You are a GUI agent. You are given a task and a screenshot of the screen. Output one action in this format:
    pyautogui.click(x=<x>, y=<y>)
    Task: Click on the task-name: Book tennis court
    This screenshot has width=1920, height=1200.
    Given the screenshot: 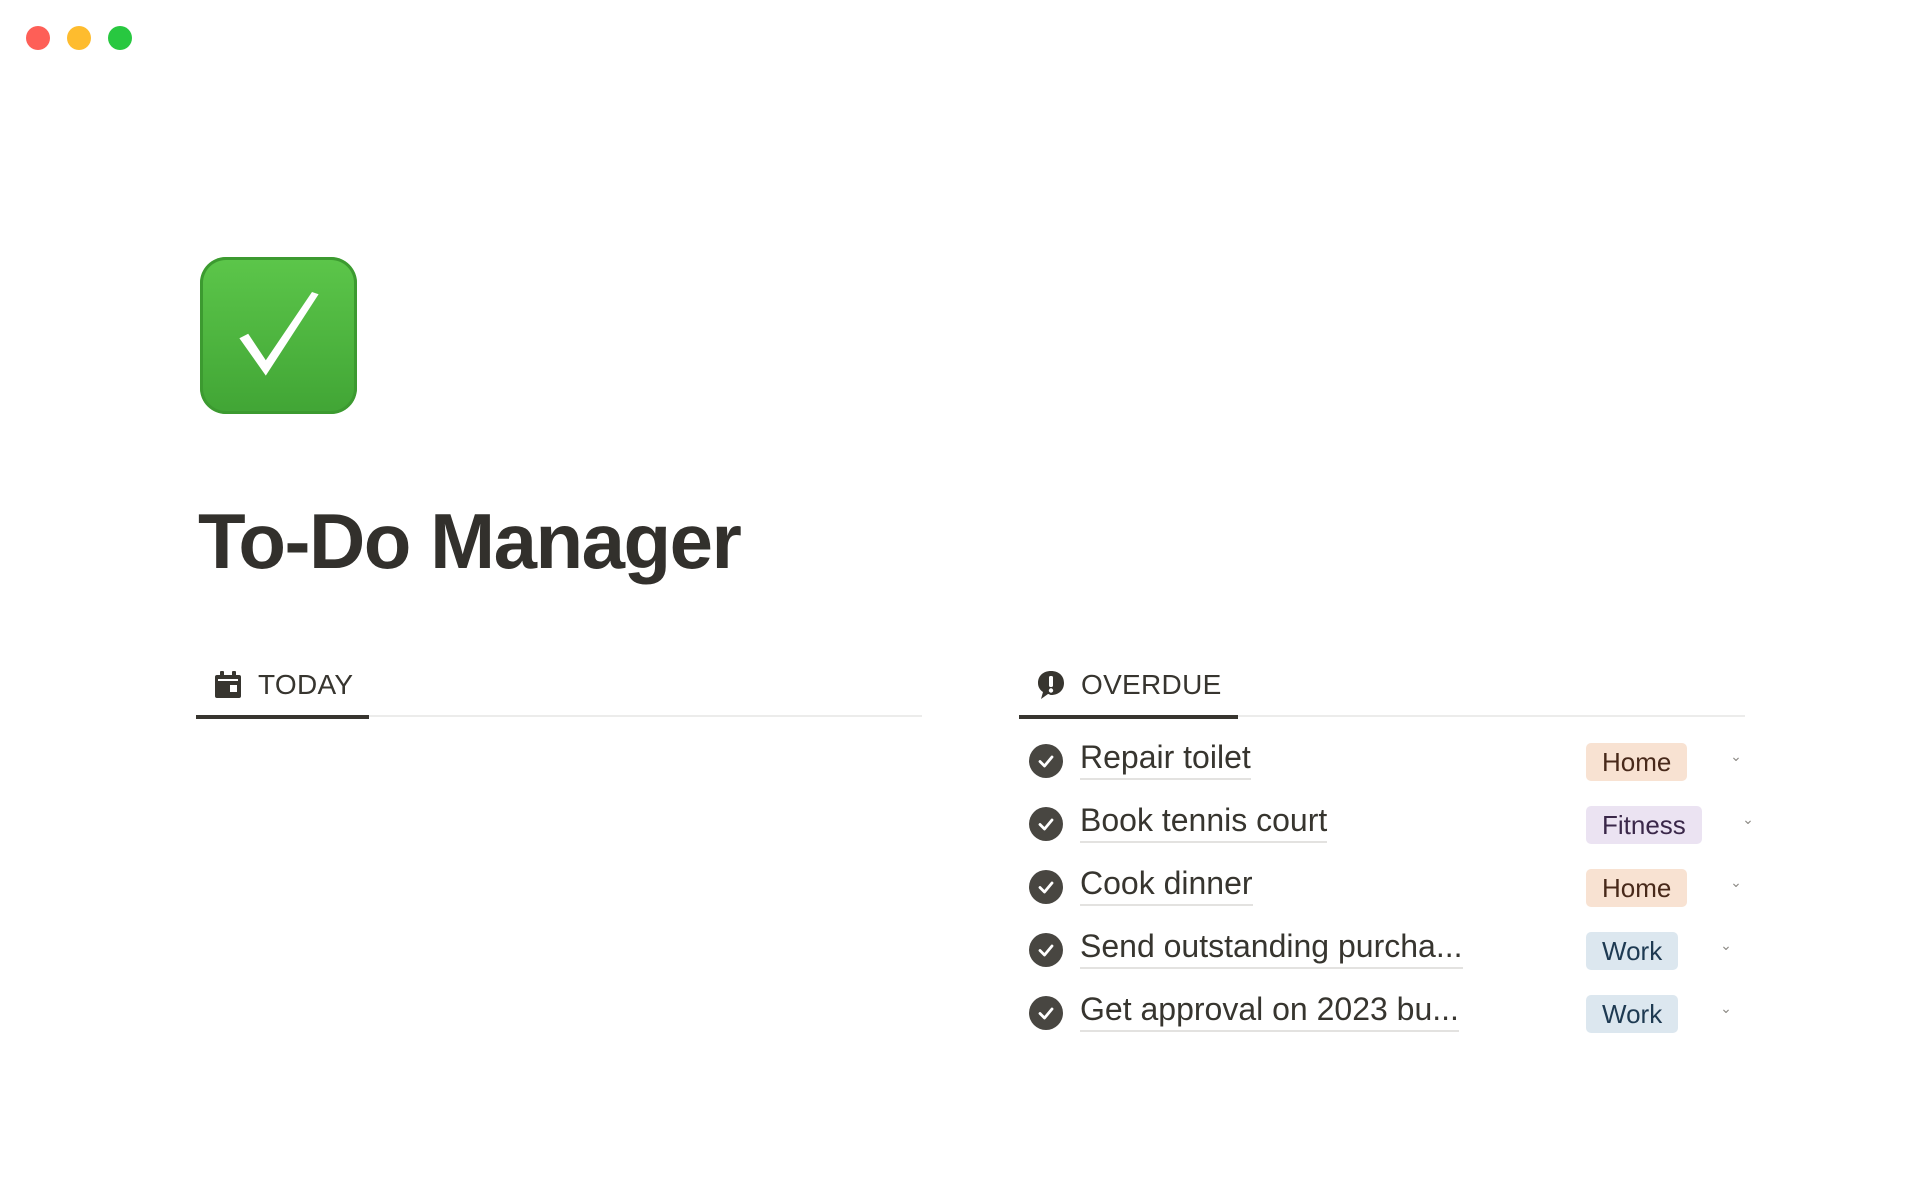 What is the action you would take?
    pyautogui.click(x=1204, y=822)
    